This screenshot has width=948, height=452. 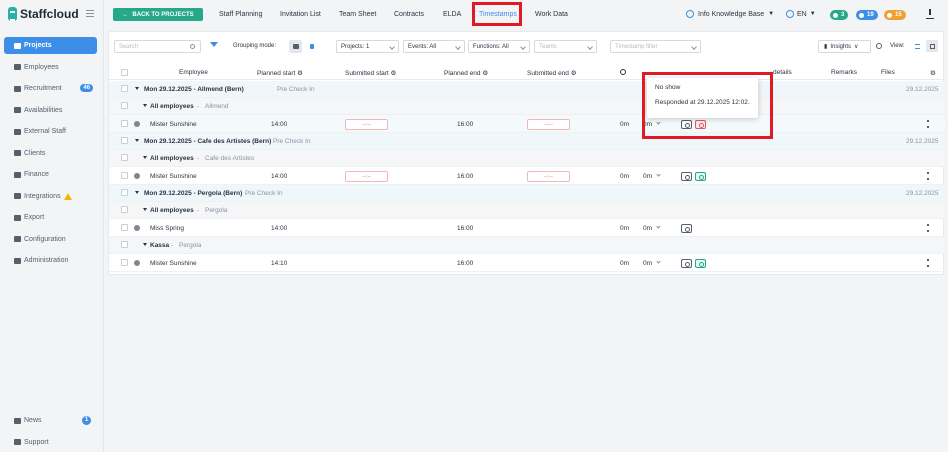 I want to click on organization-selector: Info Knowledge Base ▼, so click(x=730, y=14).